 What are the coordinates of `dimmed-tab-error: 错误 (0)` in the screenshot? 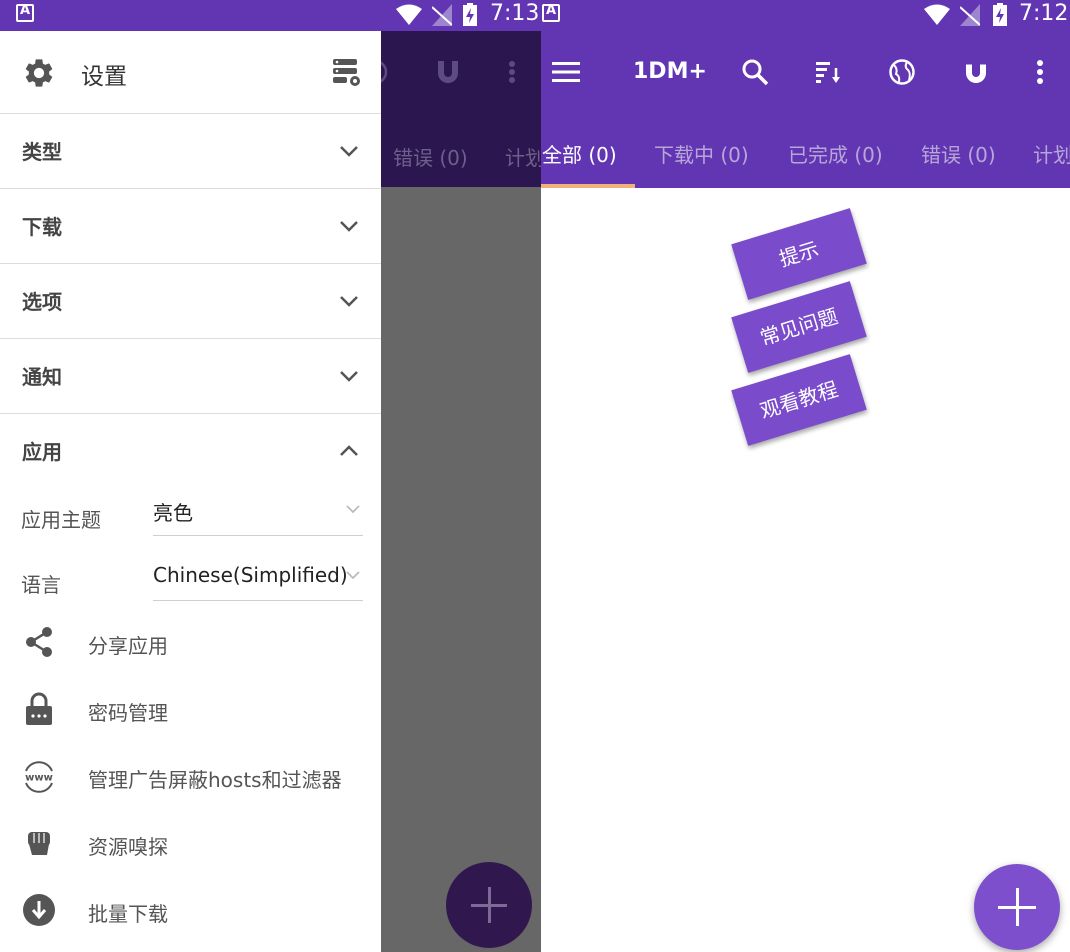 It's located at (430, 158).